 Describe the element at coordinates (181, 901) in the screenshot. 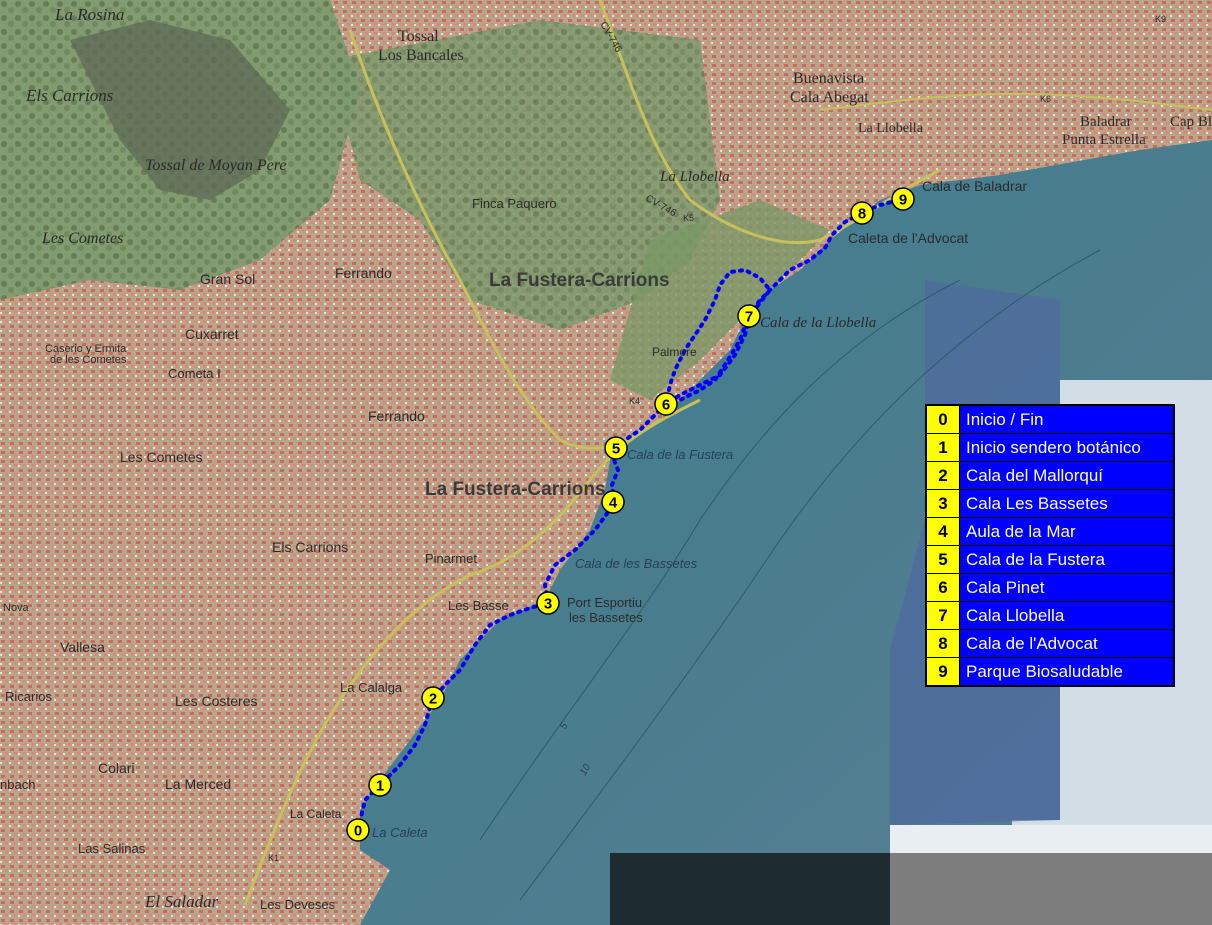

I see `place-label: El Saladar` at that location.